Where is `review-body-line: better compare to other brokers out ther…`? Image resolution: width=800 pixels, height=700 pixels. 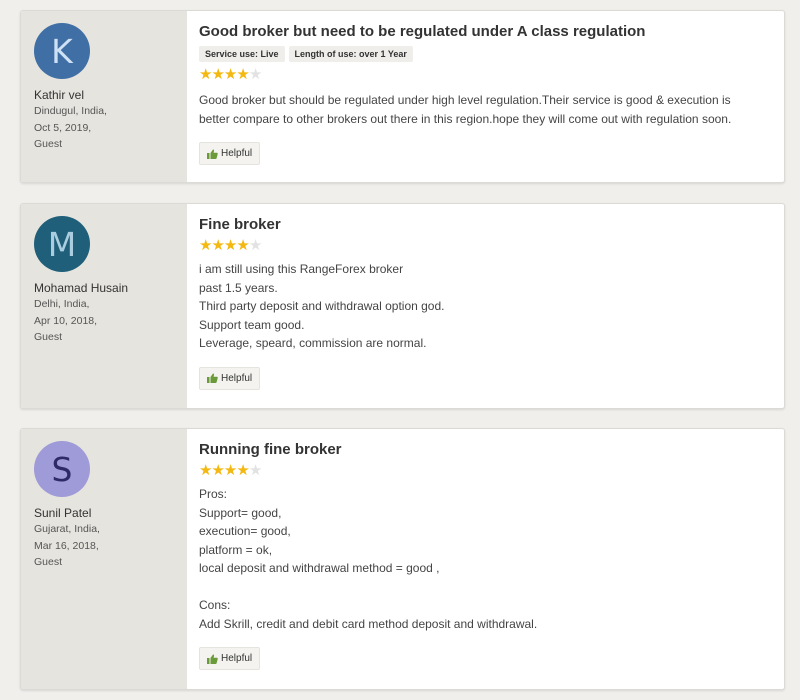
review-body-line: better compare to other brokers out ther… is located at coordinates (465, 118).